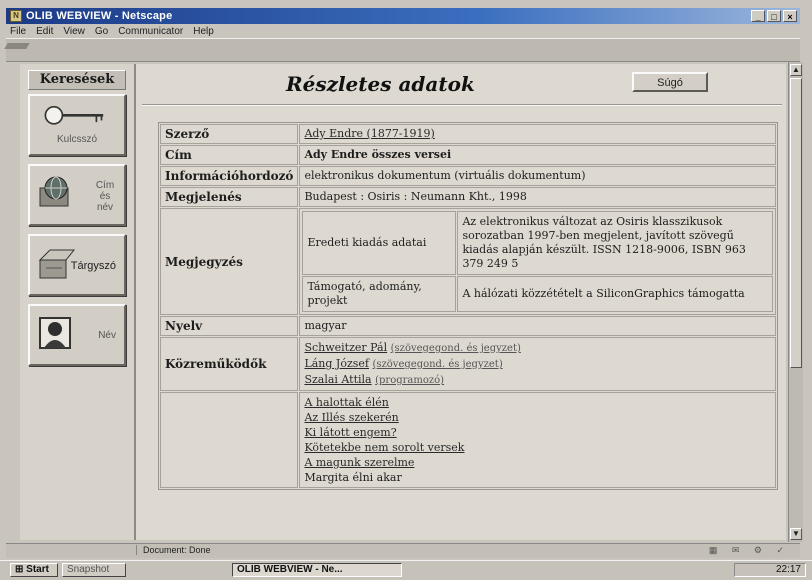 This screenshot has height=580, width=812. What do you see at coordinates (468, 134) in the screenshot?
I see `table-row: Szerző Ady Endre (1877-1919)` at bounding box center [468, 134].